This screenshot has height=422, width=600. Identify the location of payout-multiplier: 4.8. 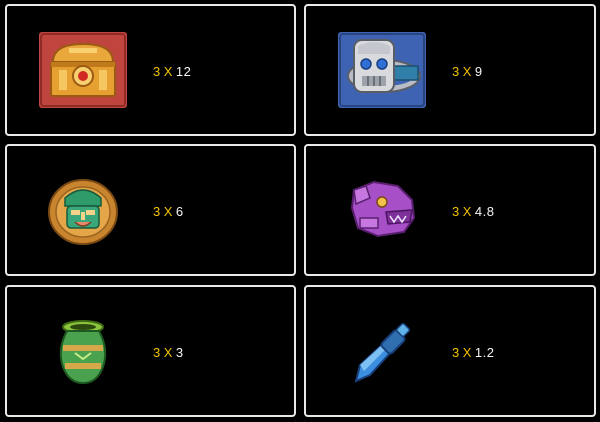
(484, 211).